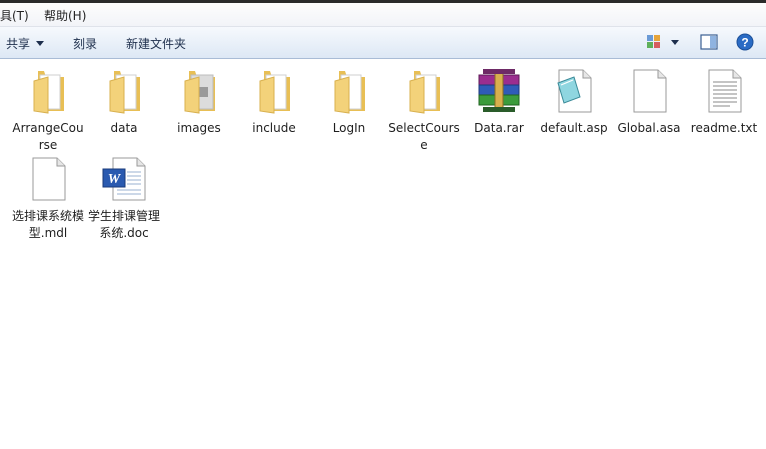 The width and height of the screenshot is (766, 449). What do you see at coordinates (124, 224) in the screenshot?
I see `file-name: 学生排课管理系统.doc` at bounding box center [124, 224].